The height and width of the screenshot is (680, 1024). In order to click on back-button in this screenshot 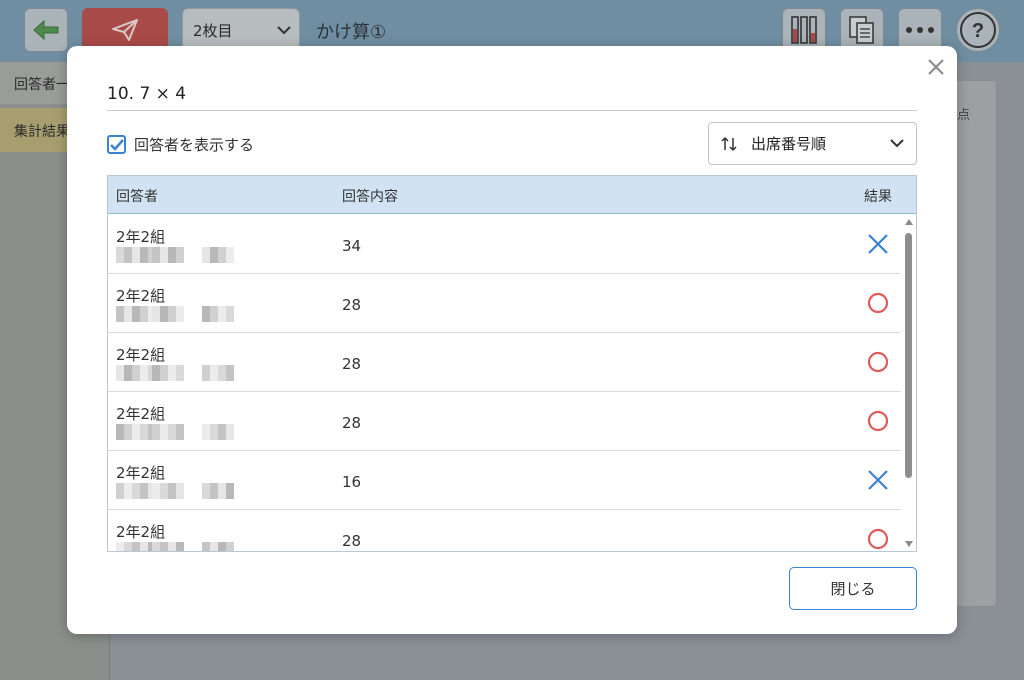, I will do `click(46, 30)`.